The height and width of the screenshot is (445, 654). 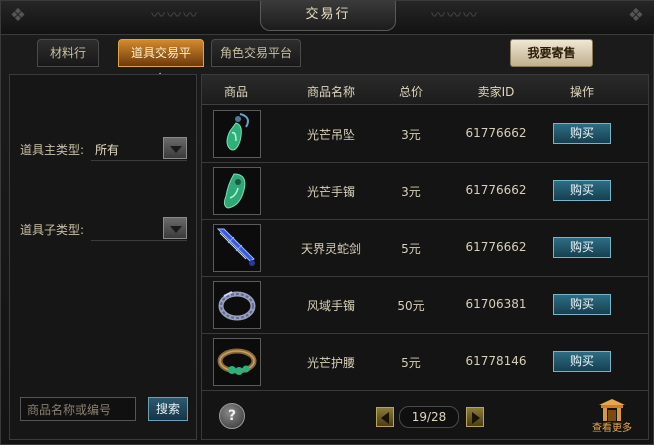 I want to click on pendant-icon, so click(x=237, y=134).